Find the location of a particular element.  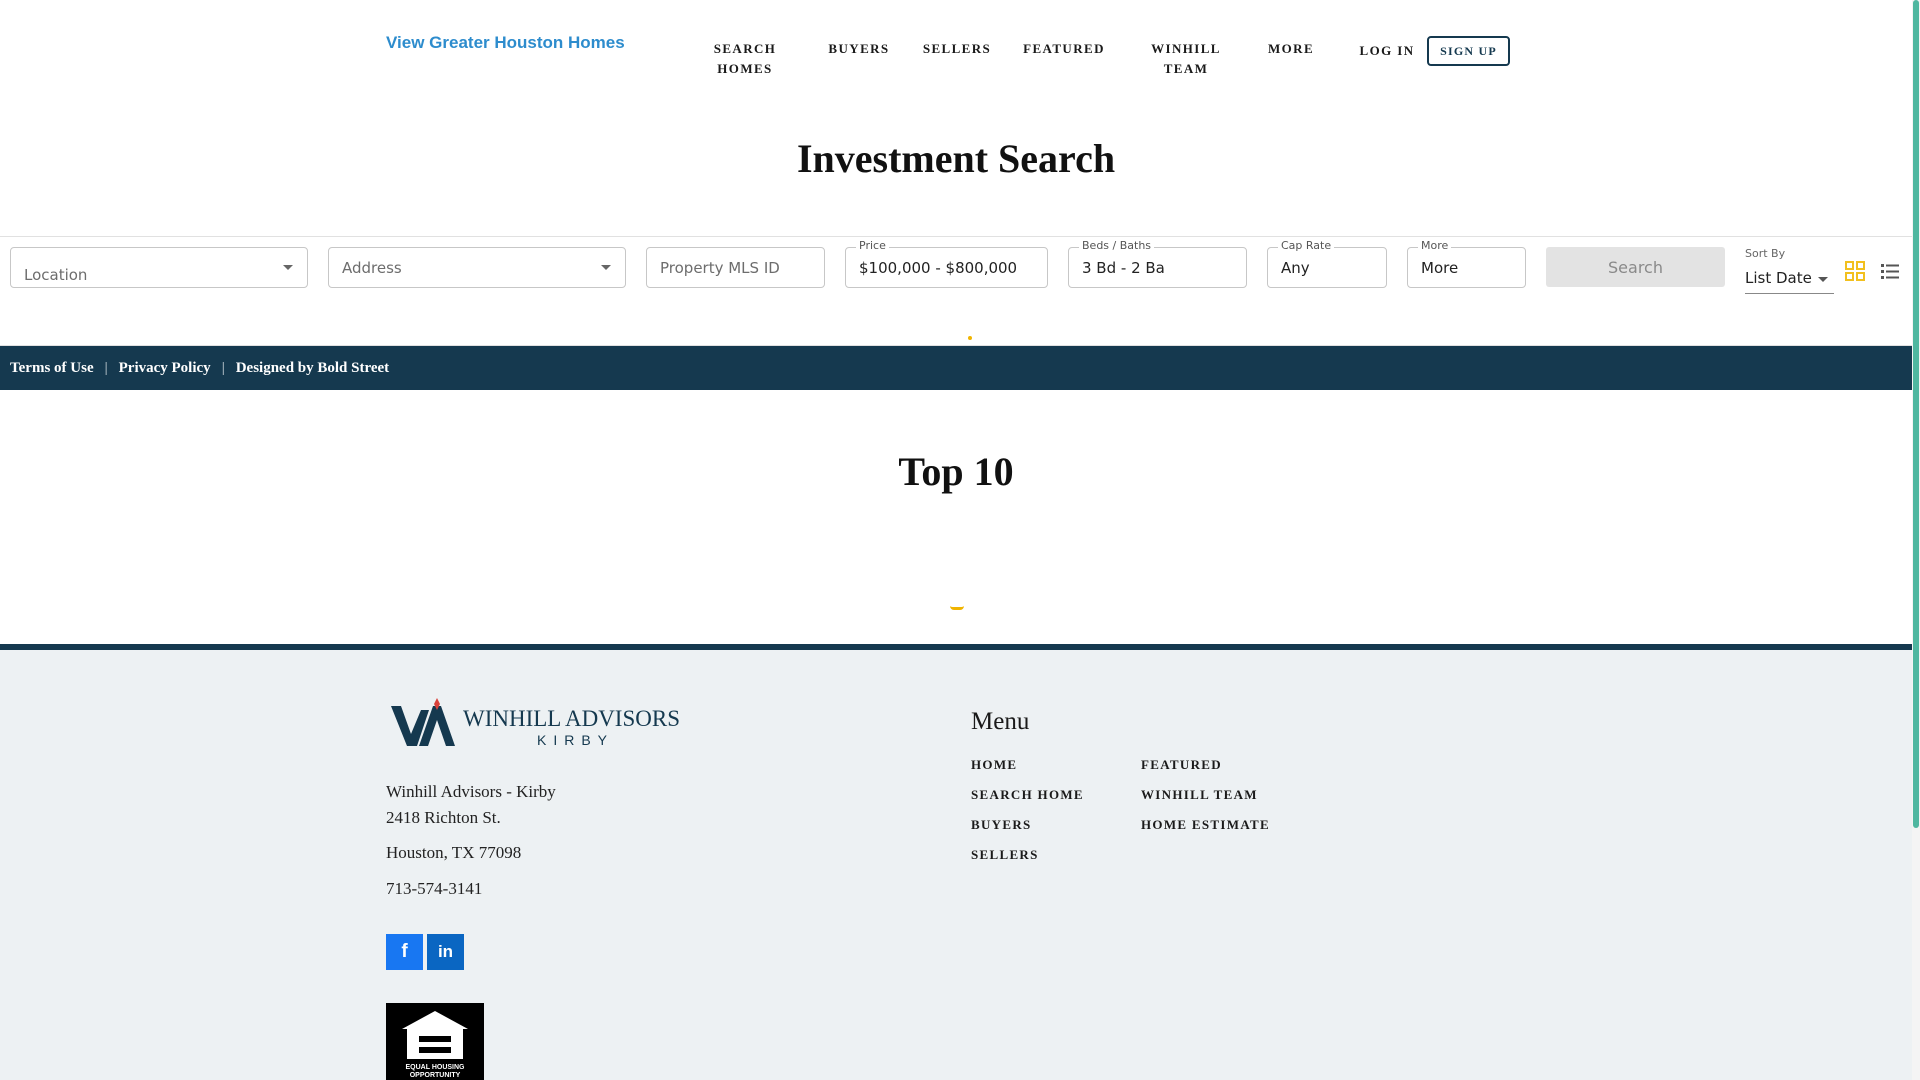

nav-search-homes: SEARCH HOMES is located at coordinates (745, 59).